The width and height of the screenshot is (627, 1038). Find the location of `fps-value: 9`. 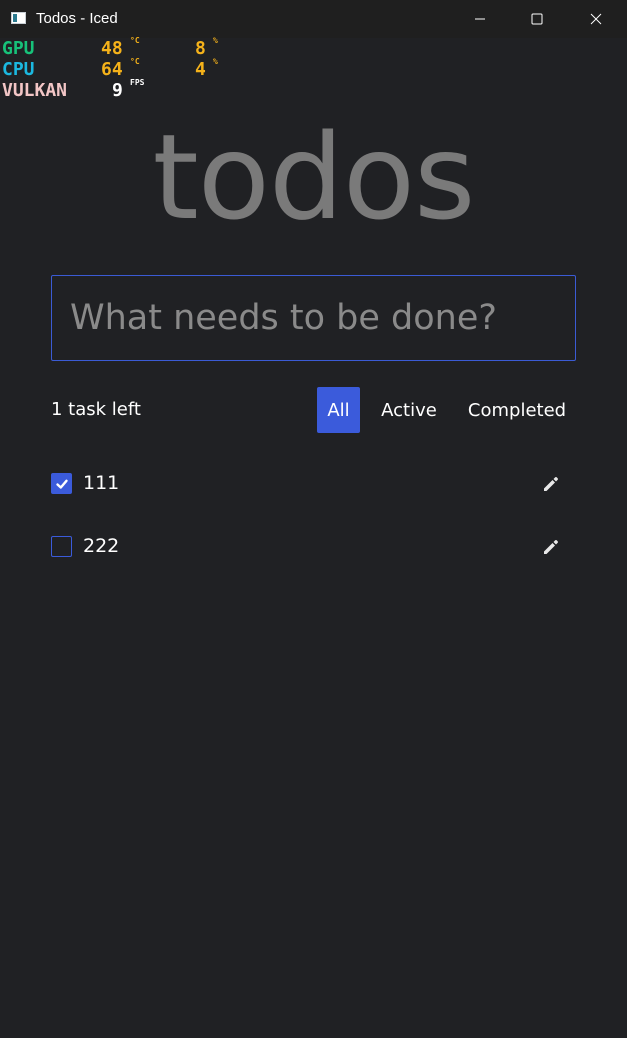

fps-value: 9 is located at coordinates (117, 90).